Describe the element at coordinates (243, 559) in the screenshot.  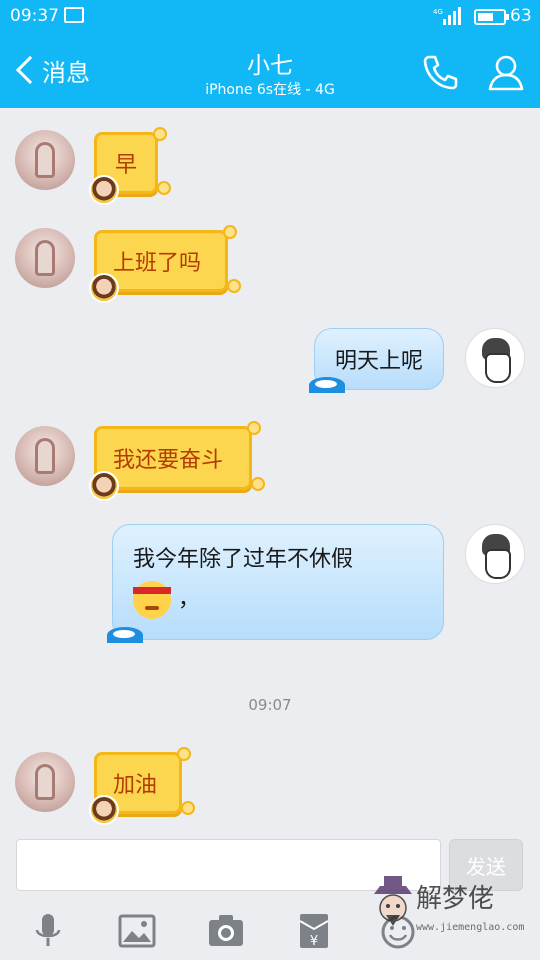
I see `message-text: 我今年除了过年不休假` at that location.